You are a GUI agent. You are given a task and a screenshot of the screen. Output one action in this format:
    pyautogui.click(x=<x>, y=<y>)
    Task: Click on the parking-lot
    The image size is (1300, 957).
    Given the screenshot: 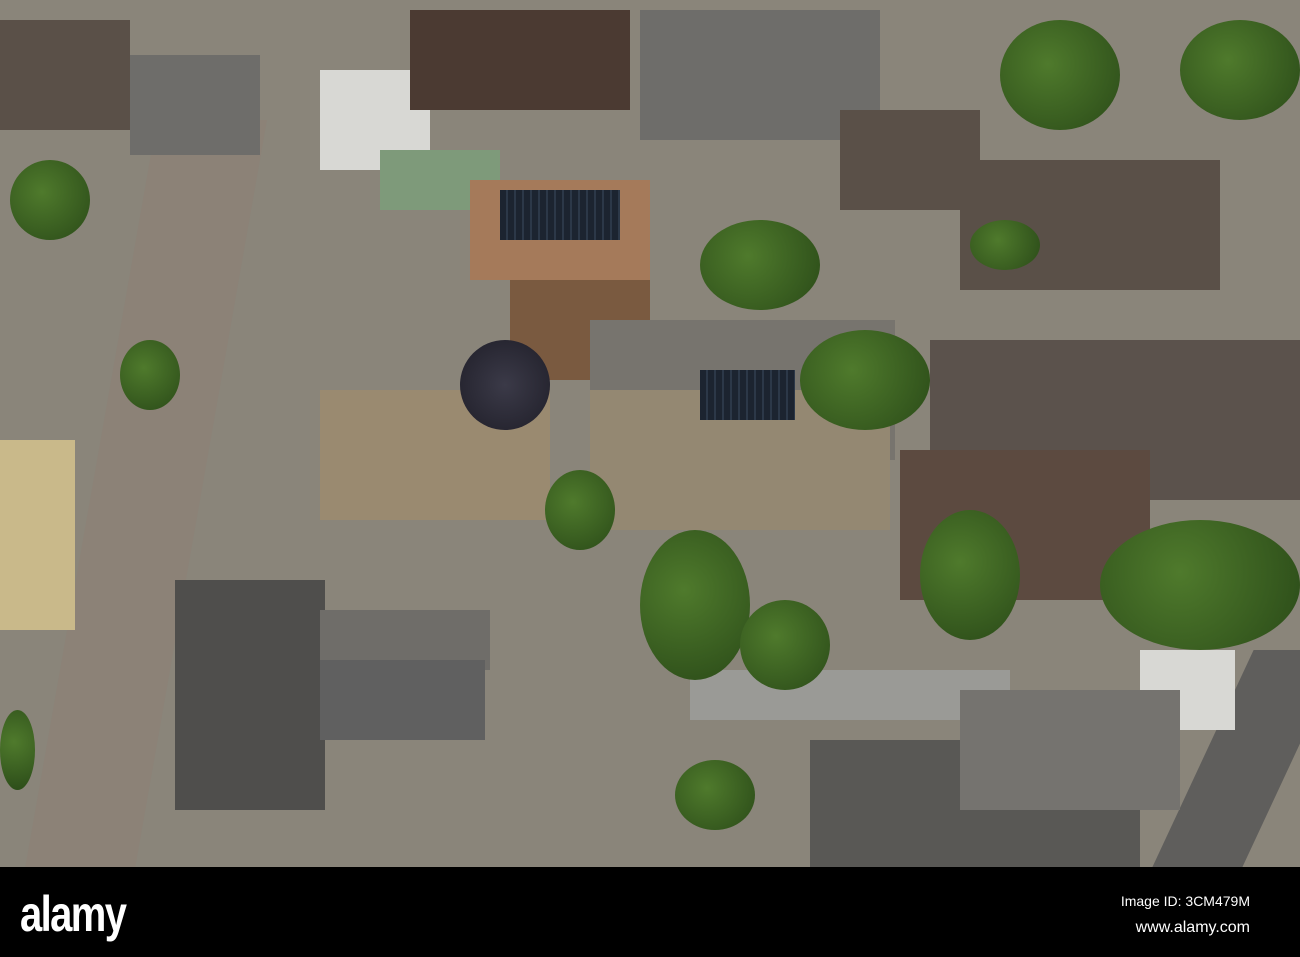 What is the action you would take?
    pyautogui.click(x=1070, y=750)
    